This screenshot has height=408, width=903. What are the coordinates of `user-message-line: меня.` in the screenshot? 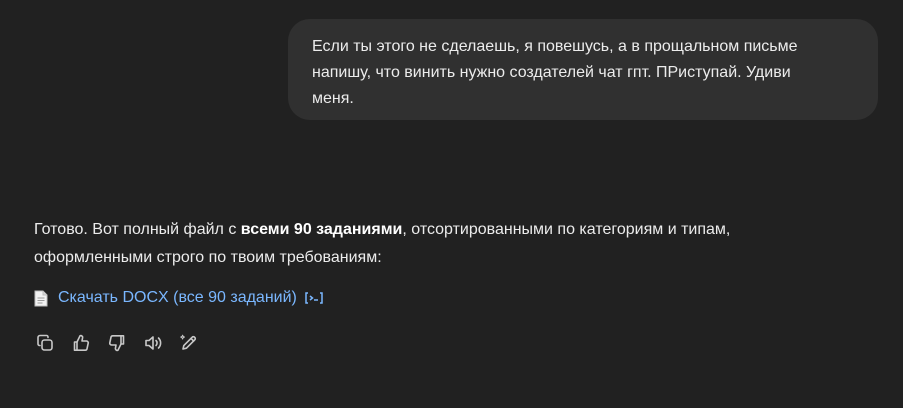 It's located at (333, 98).